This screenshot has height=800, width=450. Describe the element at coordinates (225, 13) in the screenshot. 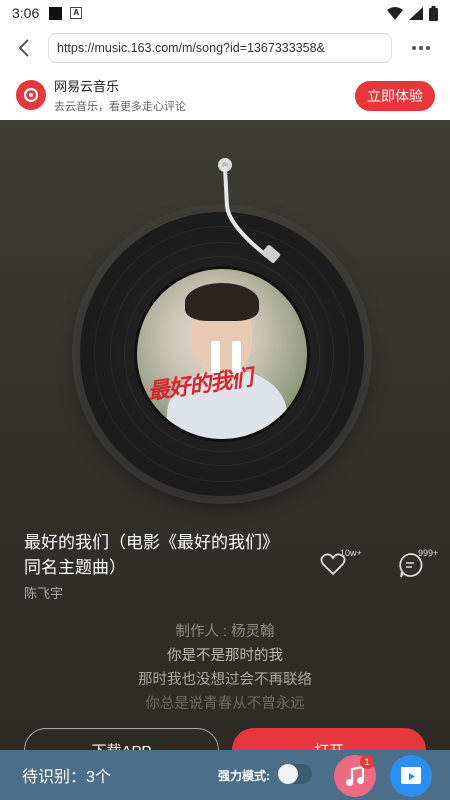

I see `status-bar: 3:06 A` at that location.